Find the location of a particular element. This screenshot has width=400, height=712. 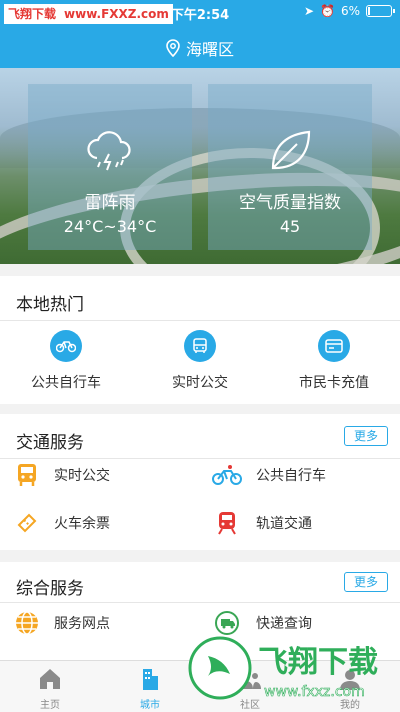

watermark-logo: 飞翔下载 www.fxxz.com is located at coordinates (283, 668).